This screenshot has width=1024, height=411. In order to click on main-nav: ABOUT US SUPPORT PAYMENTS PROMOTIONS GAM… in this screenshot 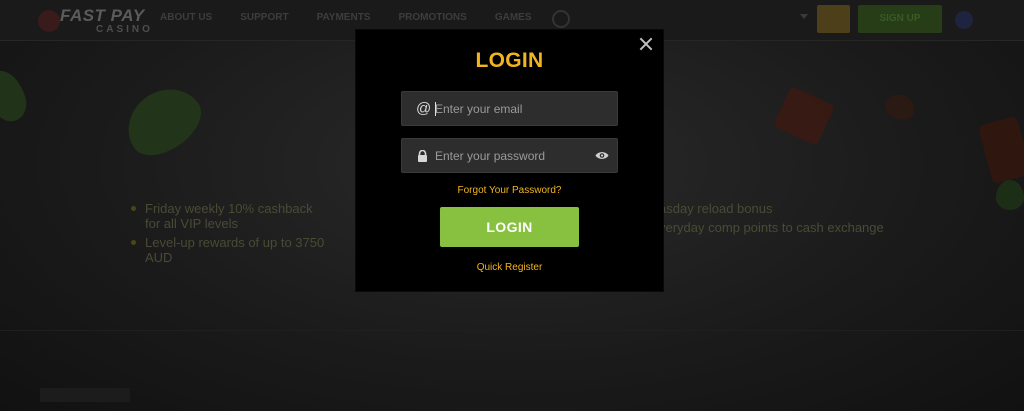, I will do `click(360, 17)`.